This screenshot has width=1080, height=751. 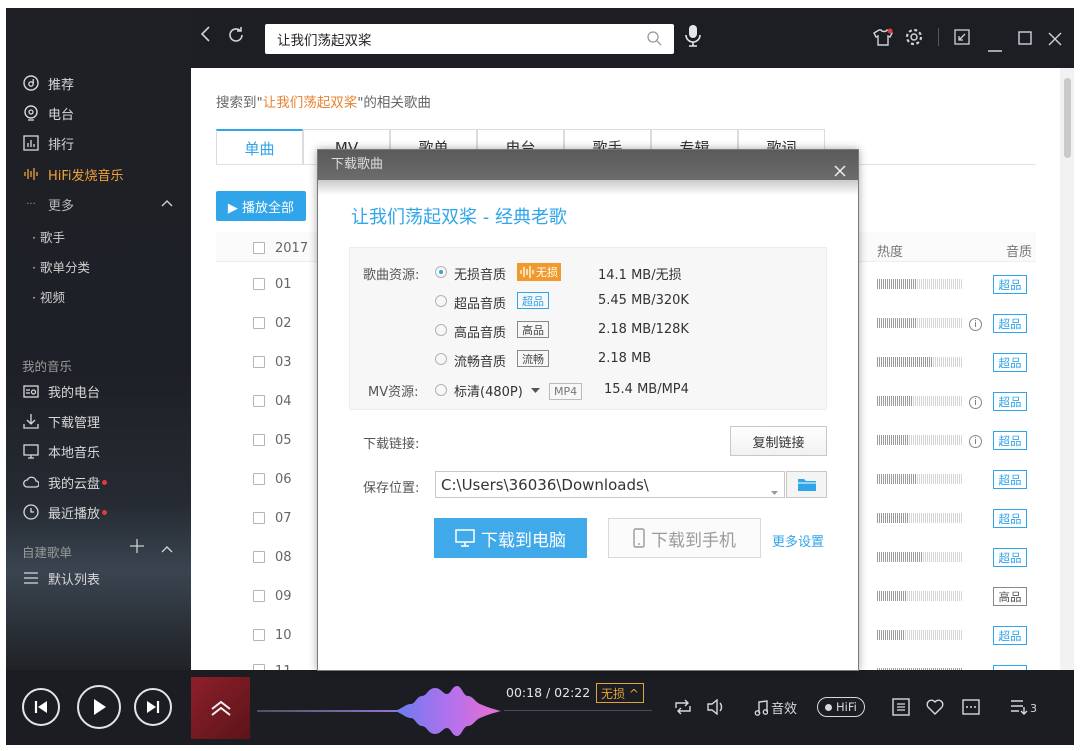 What do you see at coordinates (469, 39) in the screenshot?
I see `search-input: 让我们荡起双桨` at bounding box center [469, 39].